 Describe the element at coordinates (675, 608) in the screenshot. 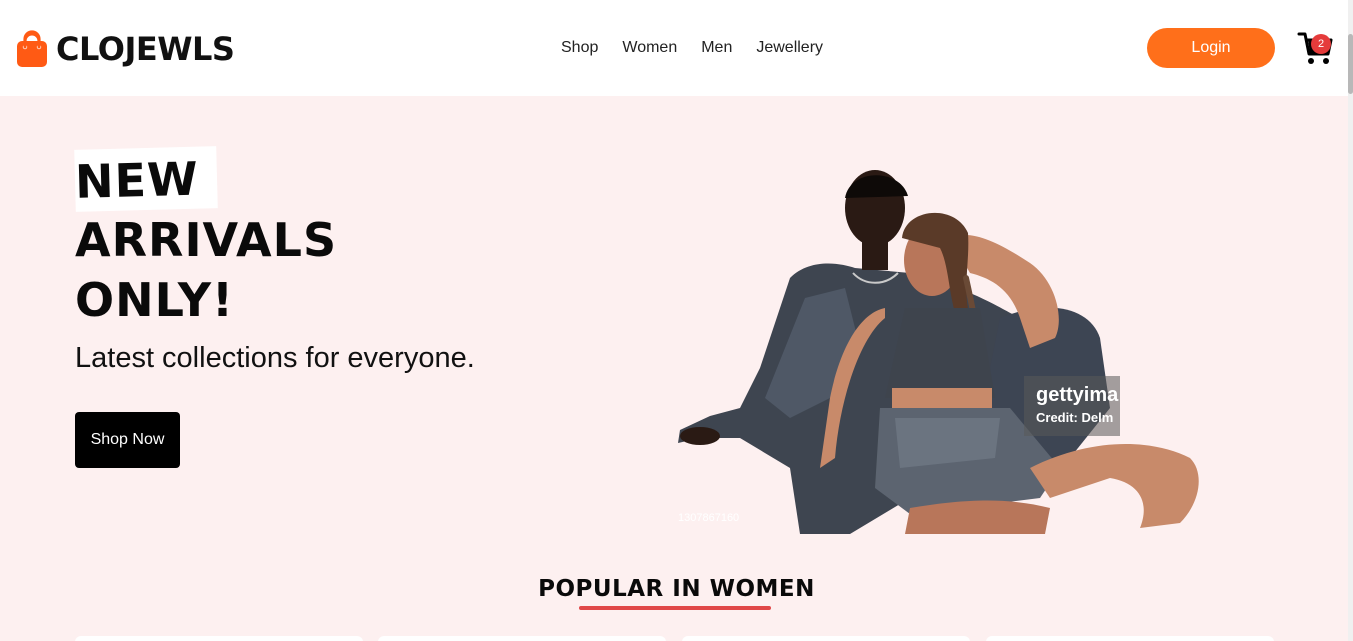

I see `section-underline` at that location.